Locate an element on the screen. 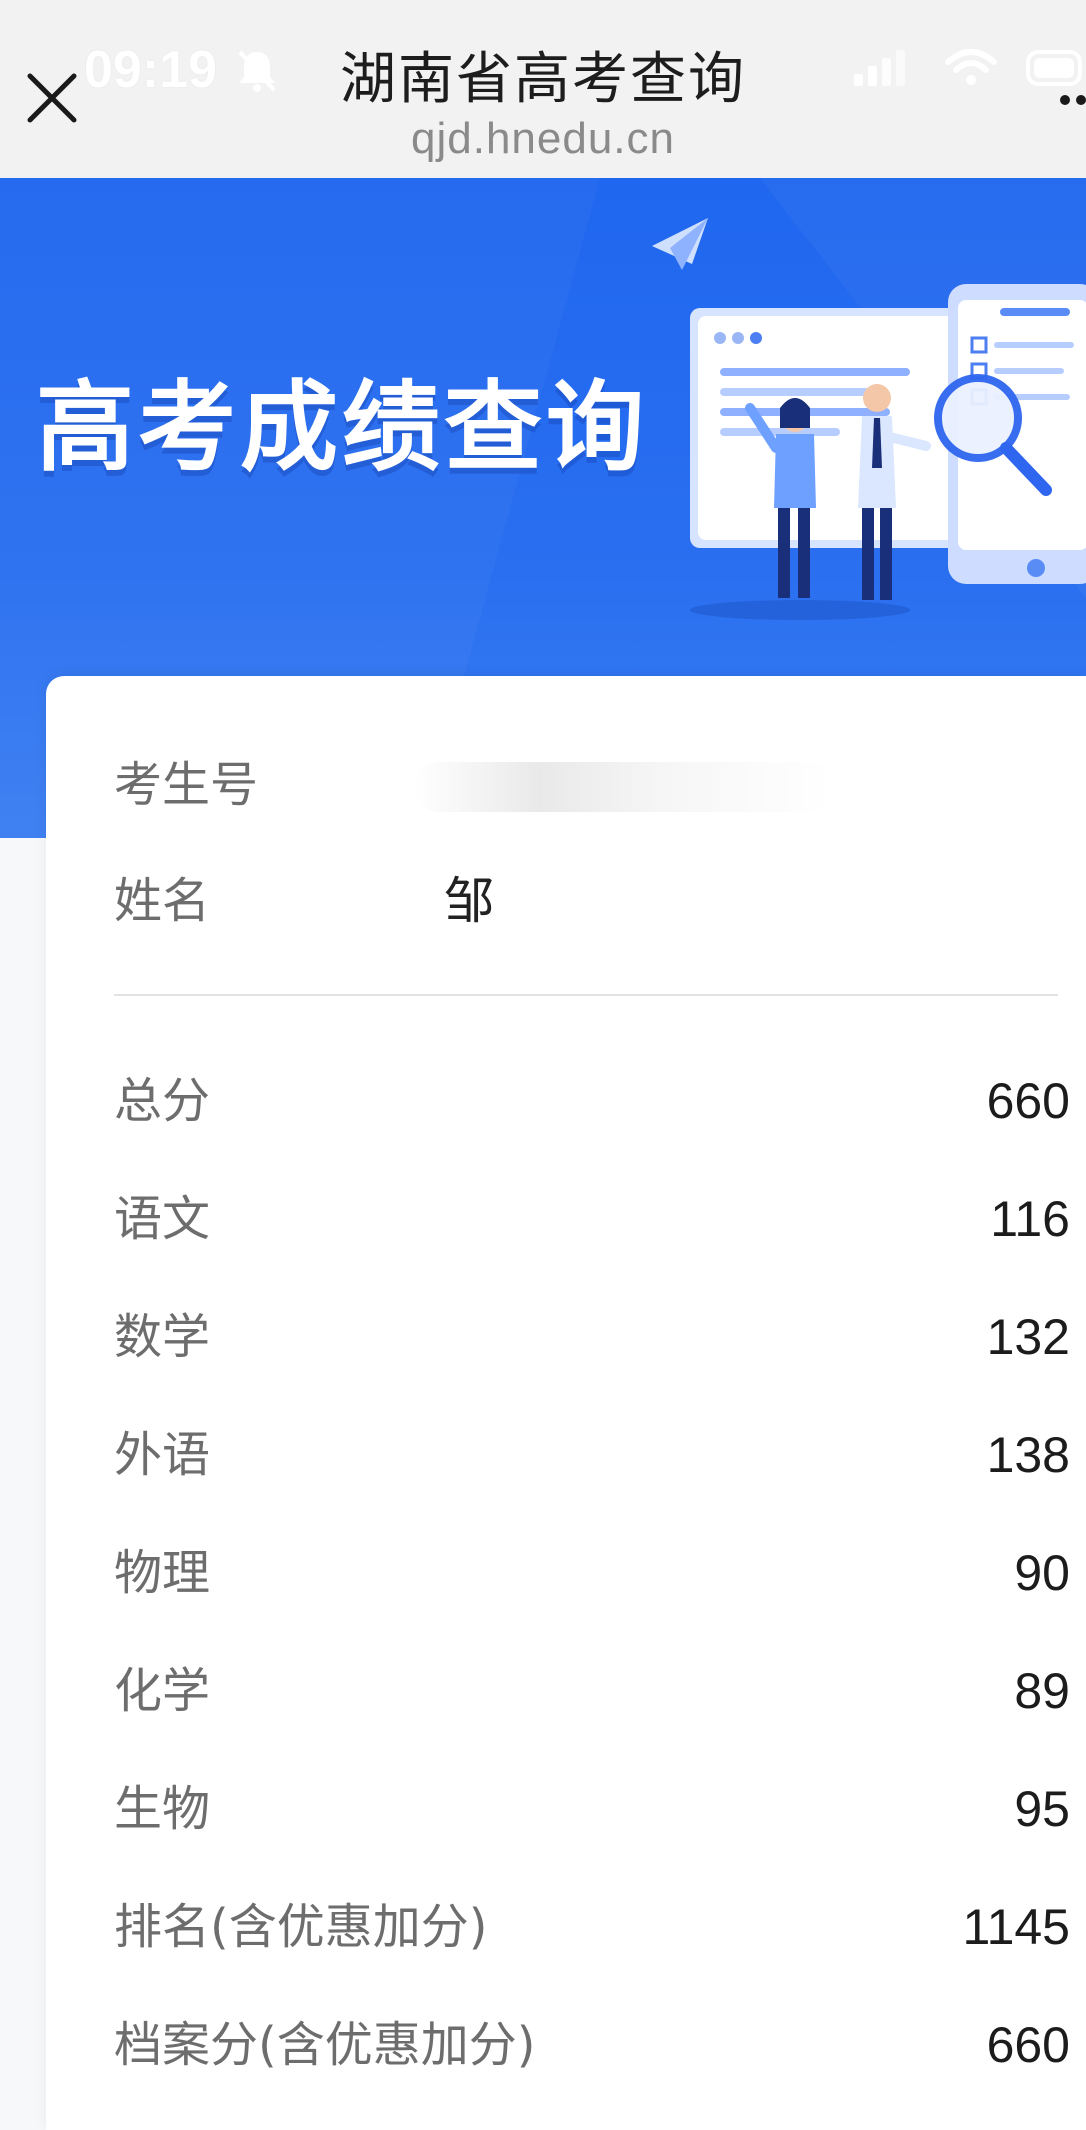 This screenshot has height=2130, width=1086. page-title: 湖南省高考查询 is located at coordinates (543, 79).